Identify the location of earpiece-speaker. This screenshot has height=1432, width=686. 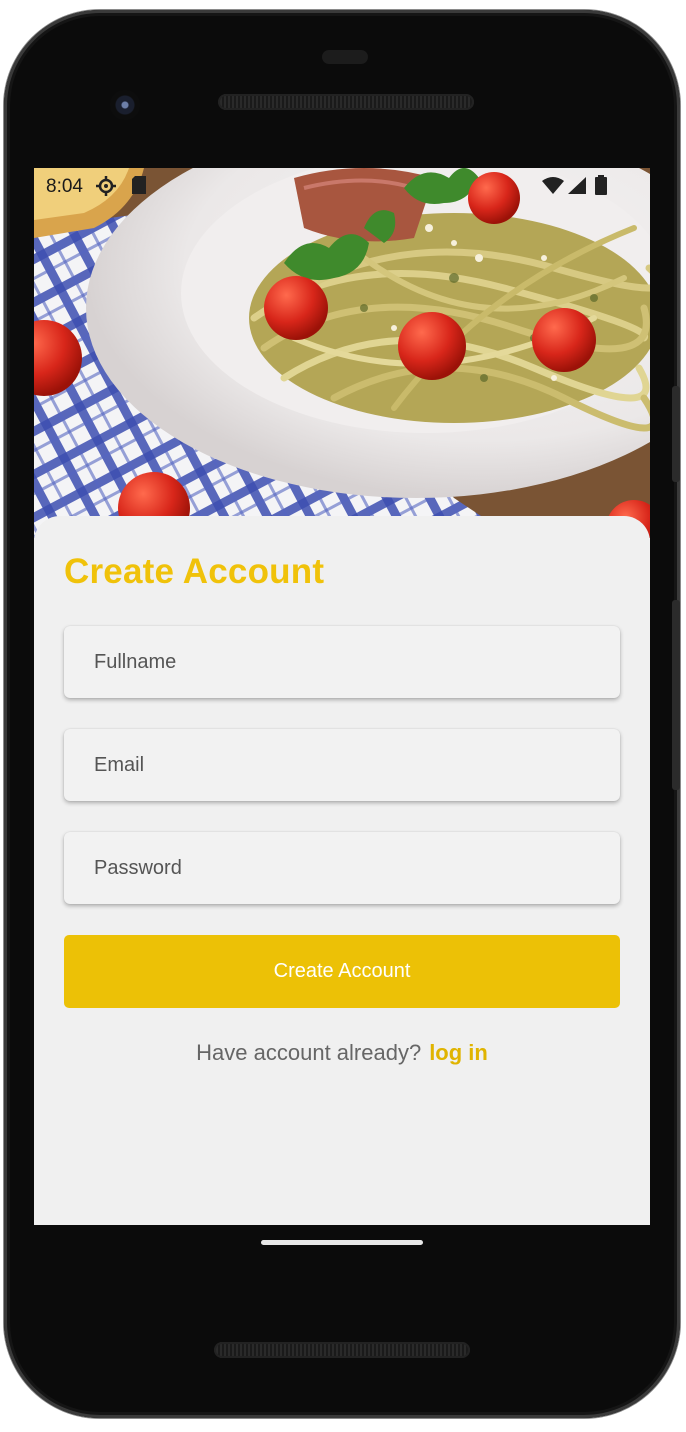
(346, 102).